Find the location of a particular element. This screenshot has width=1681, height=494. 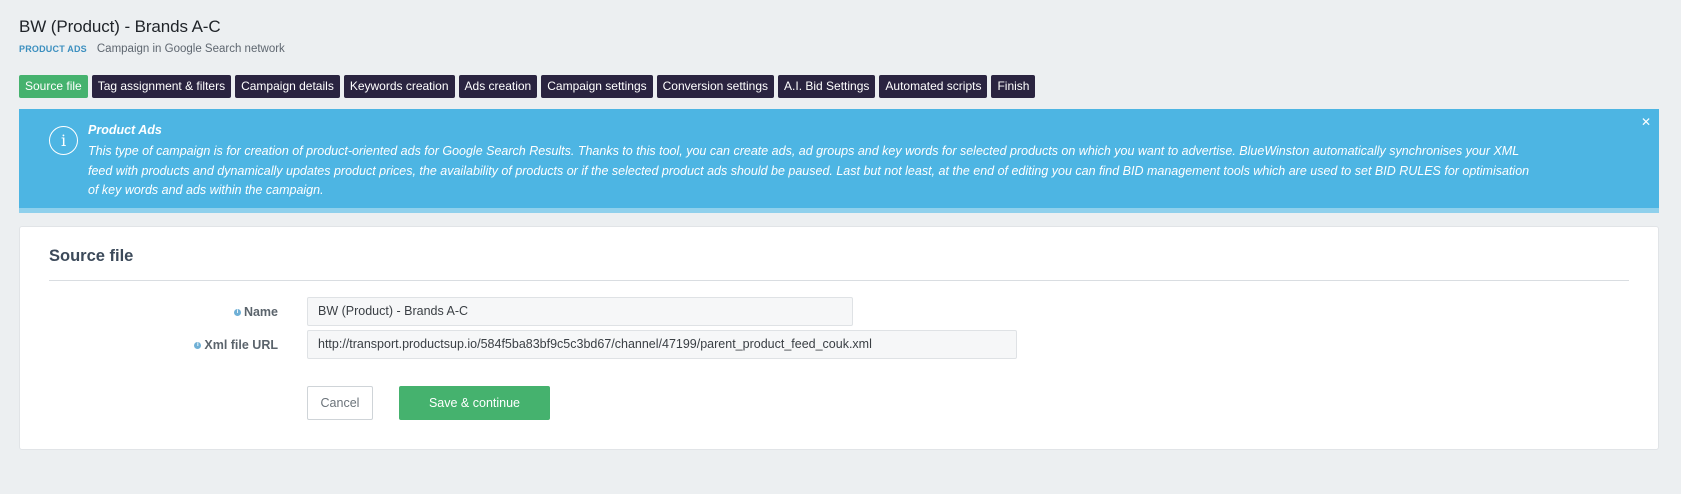

save-continue-button: Save & continue is located at coordinates (474, 403).